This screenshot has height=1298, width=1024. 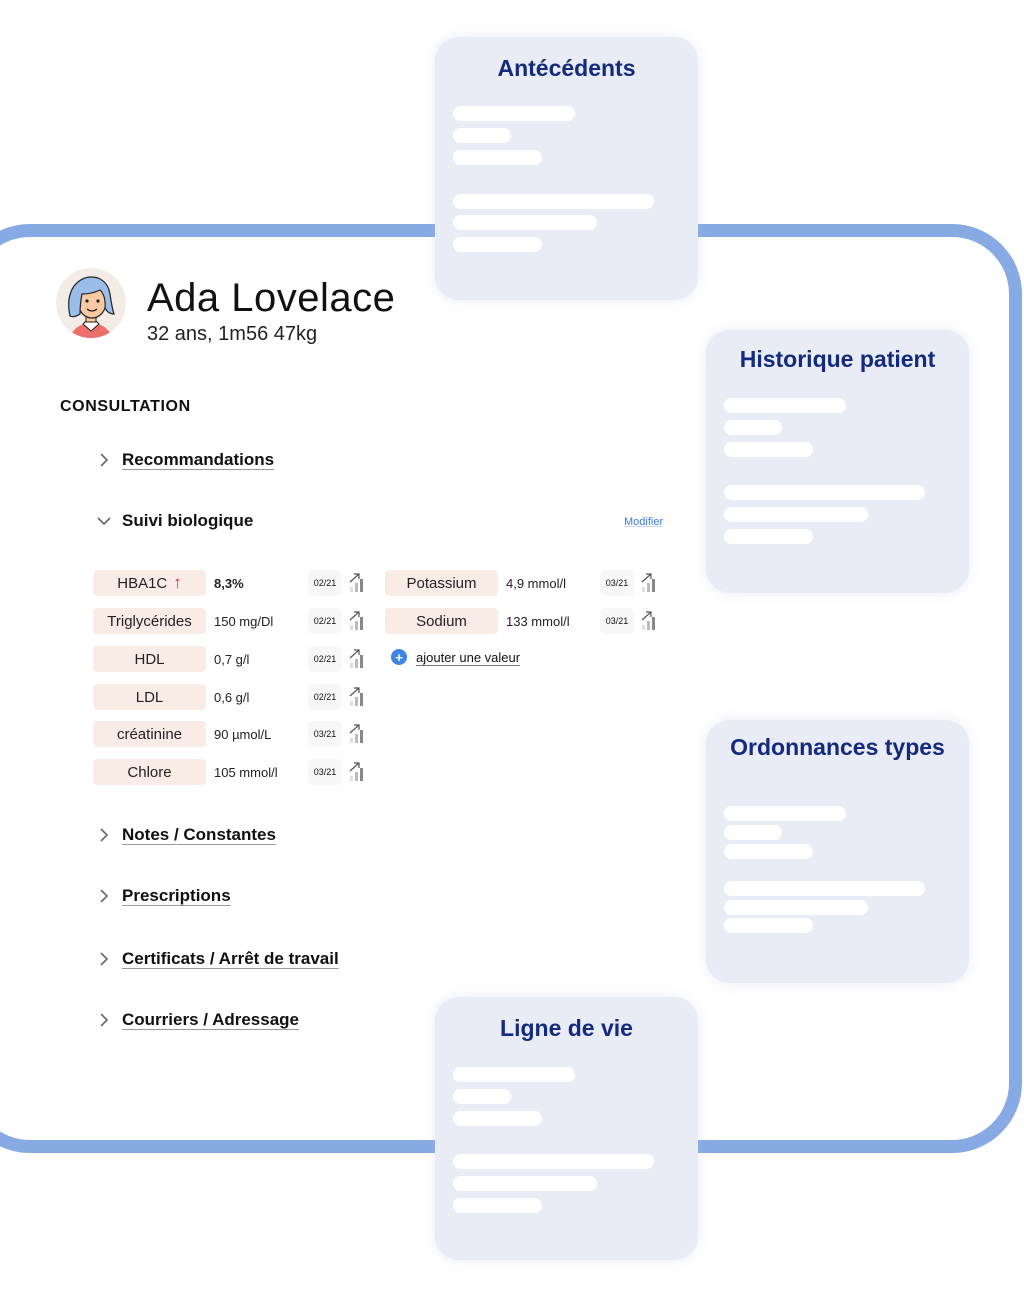 I want to click on section-notes-constantes: Notes / Constantes, so click(x=186, y=835).